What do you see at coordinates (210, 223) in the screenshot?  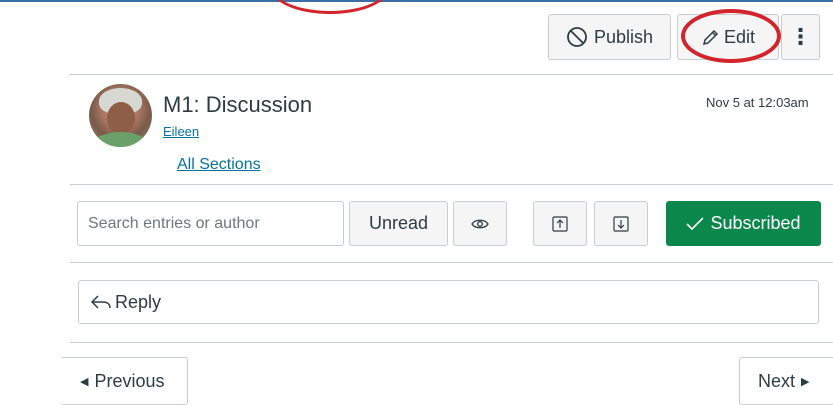 I see `search-input` at bounding box center [210, 223].